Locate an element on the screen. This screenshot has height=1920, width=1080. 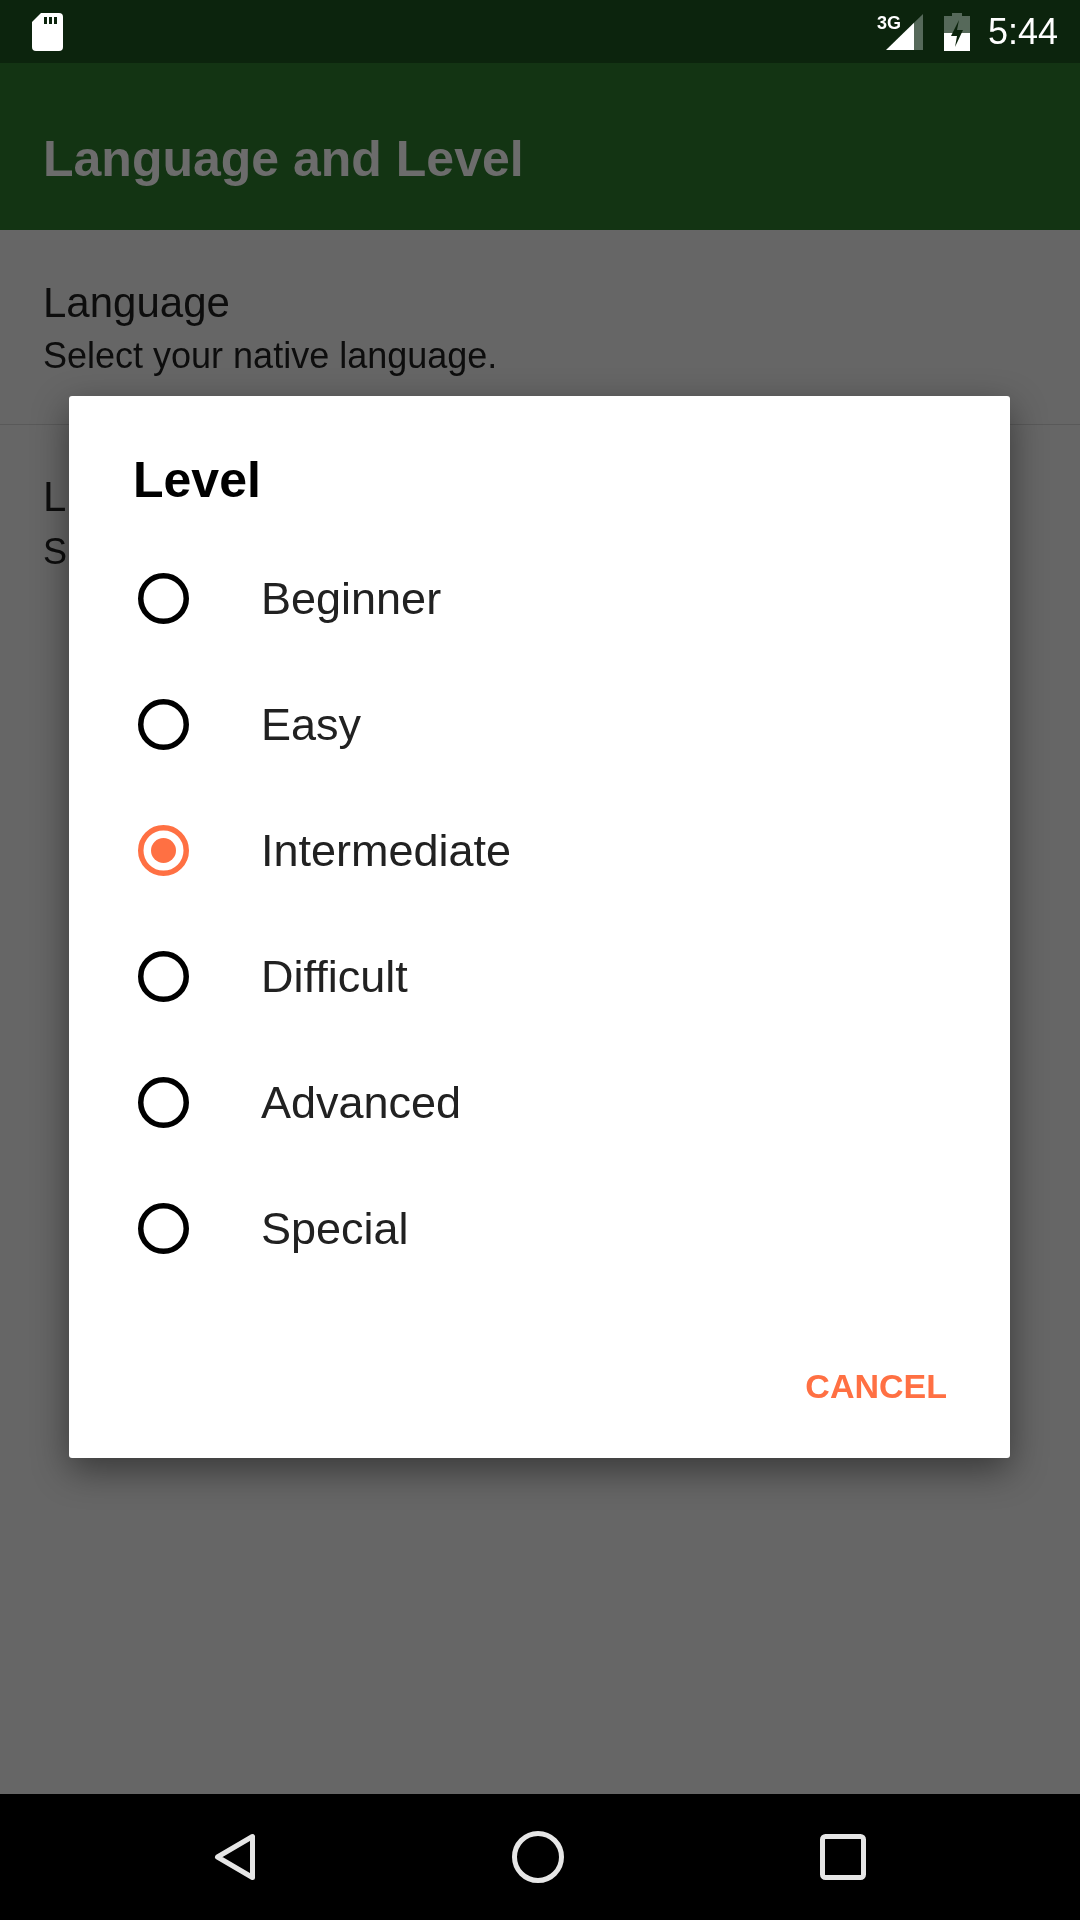
setting-summary: Select your native language. is located at coordinates (270, 356).